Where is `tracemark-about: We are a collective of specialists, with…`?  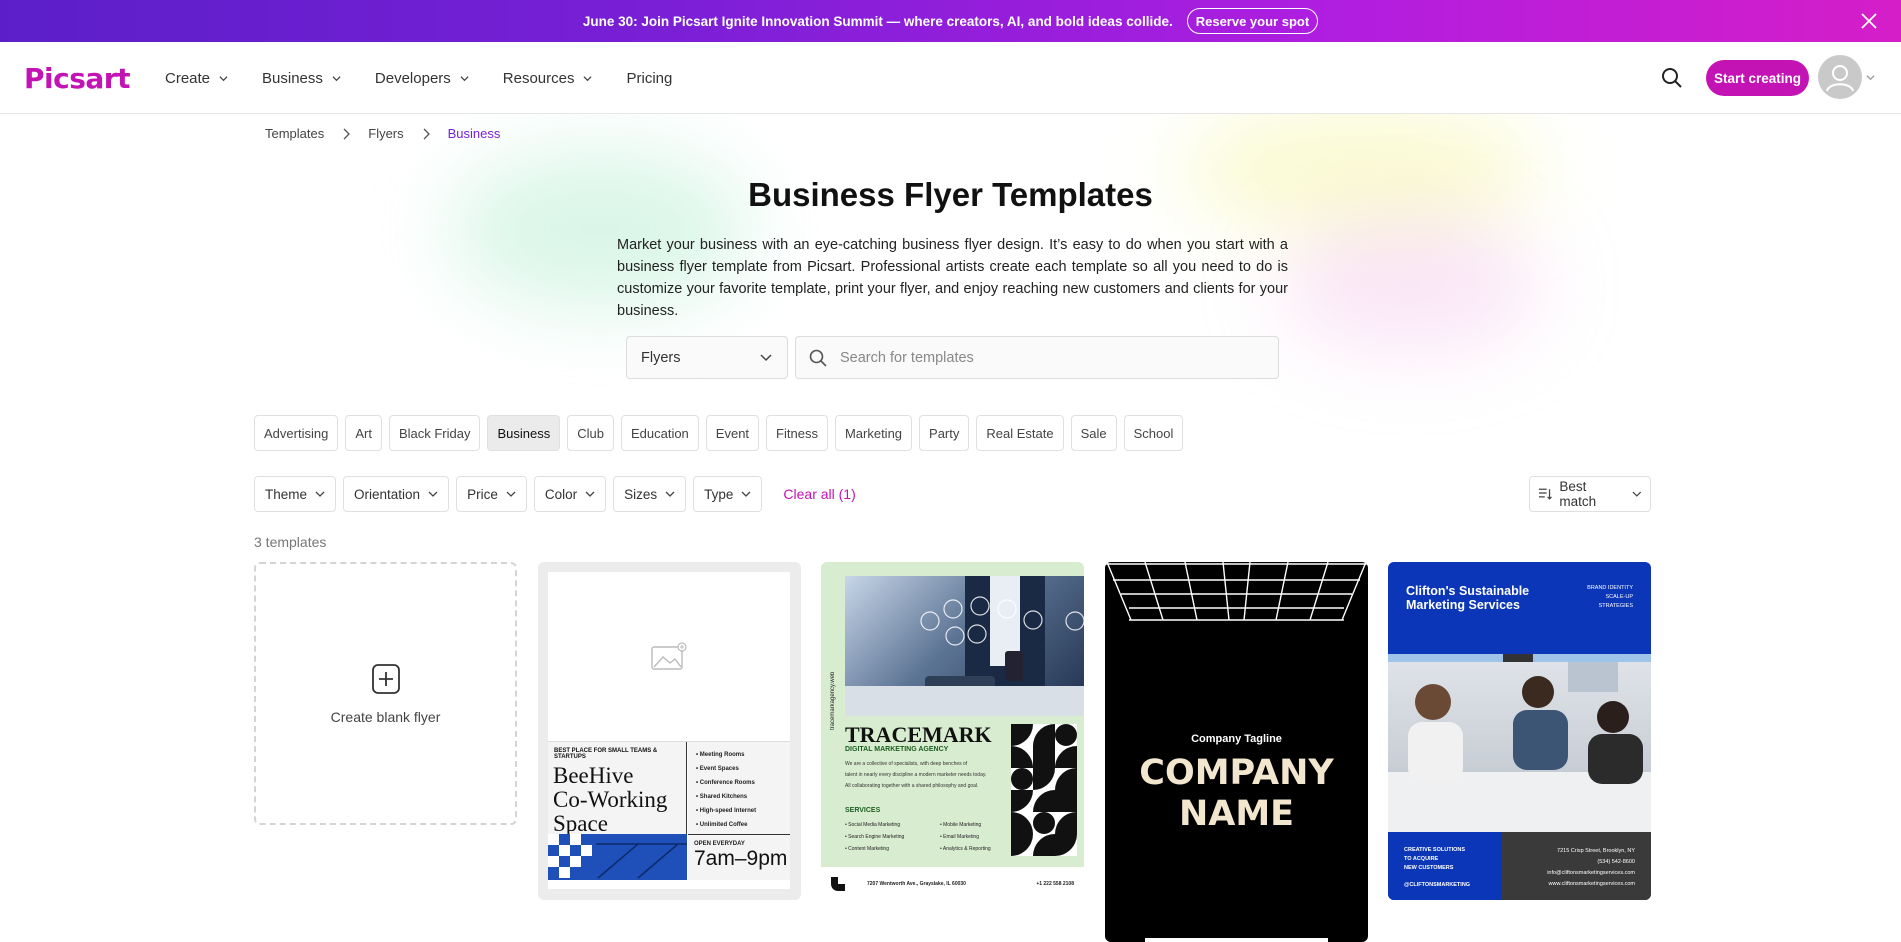 tracemark-about: We are a collective of specialists, with… is located at coordinates (925, 775).